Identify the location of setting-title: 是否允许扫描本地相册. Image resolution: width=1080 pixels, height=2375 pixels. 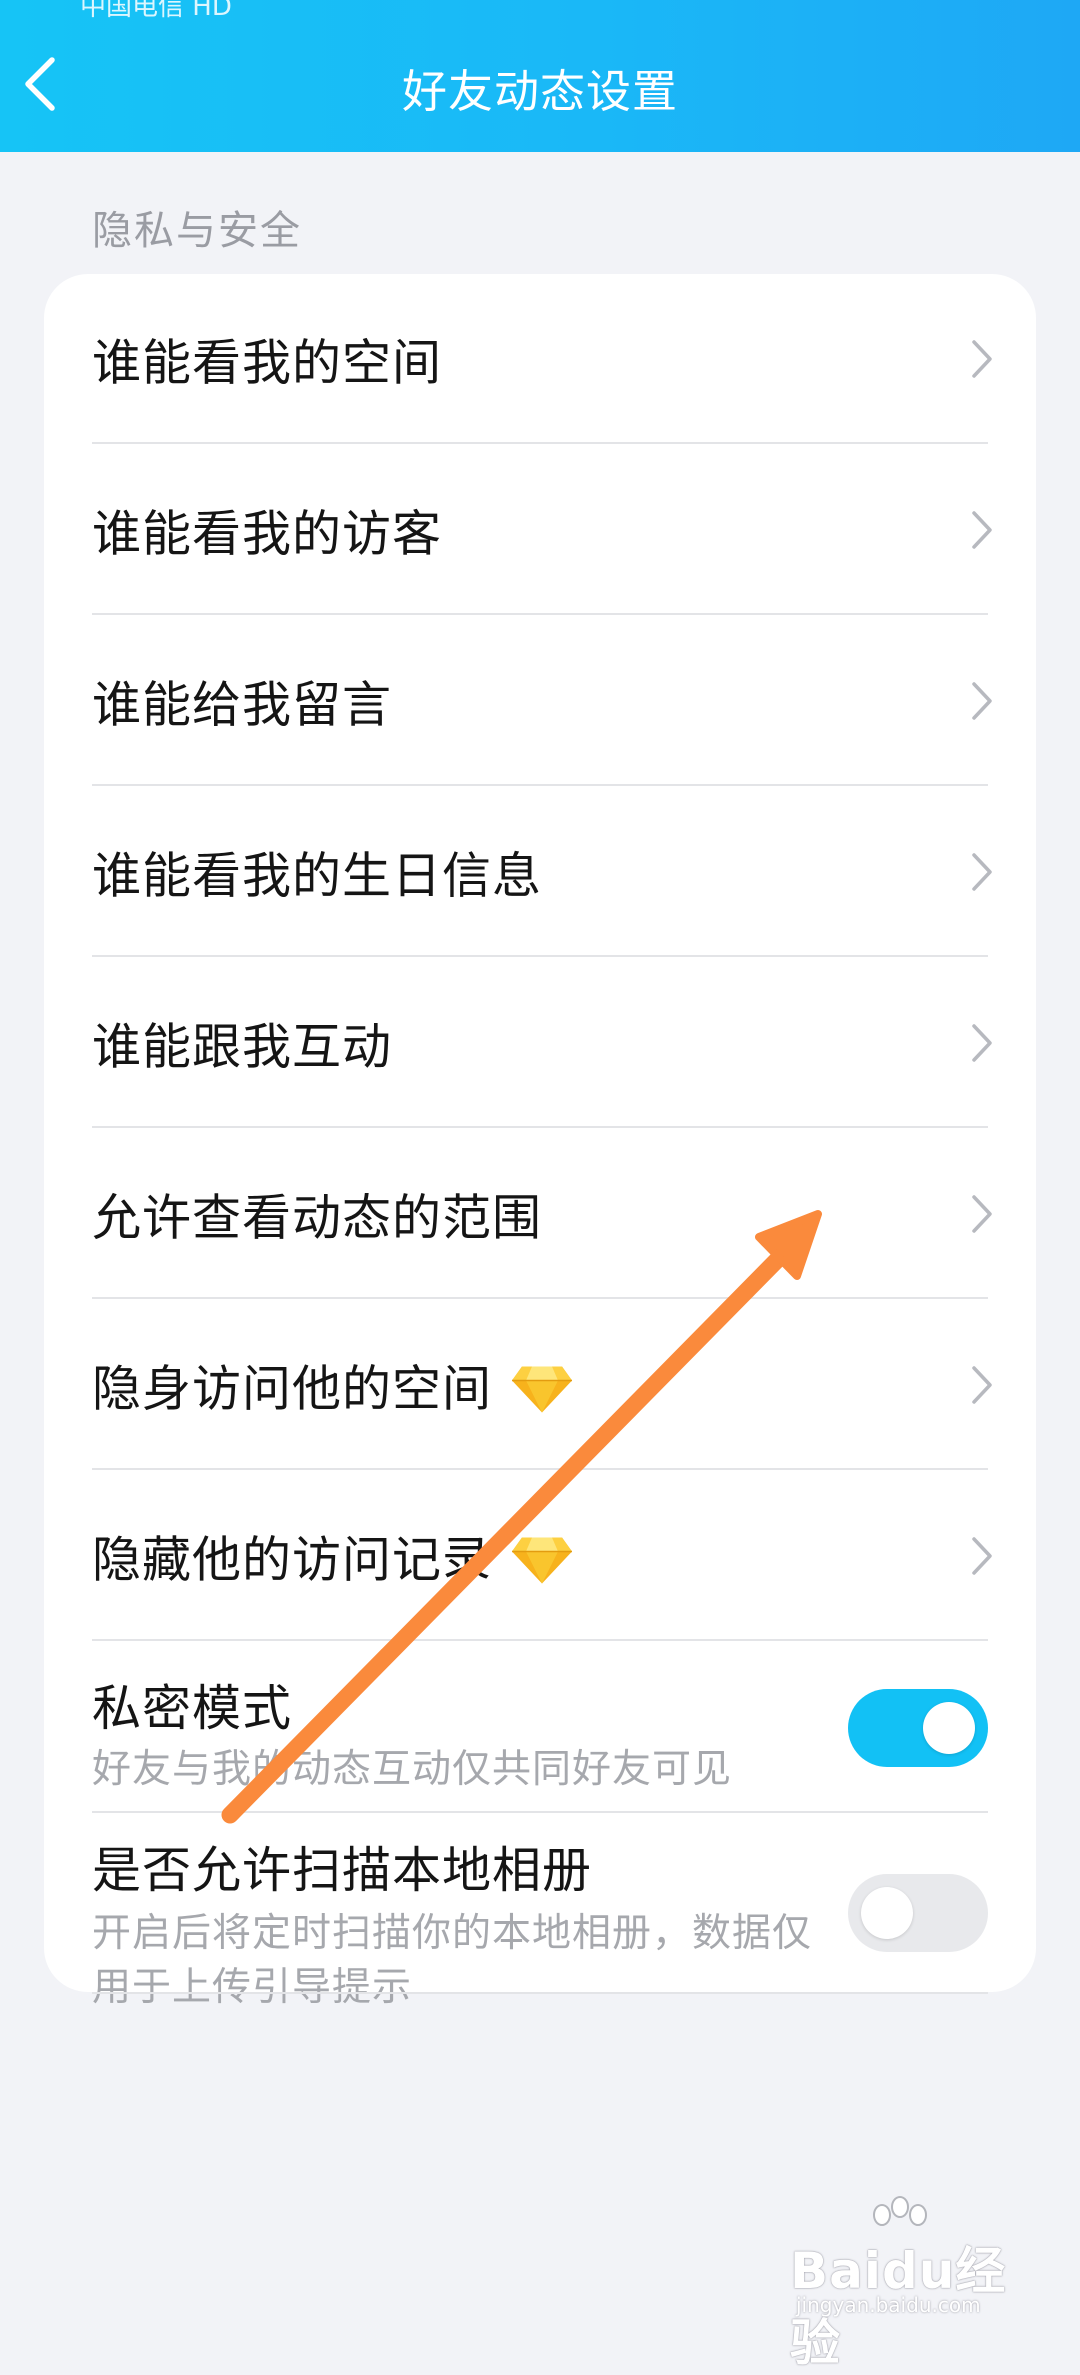
(342, 1870).